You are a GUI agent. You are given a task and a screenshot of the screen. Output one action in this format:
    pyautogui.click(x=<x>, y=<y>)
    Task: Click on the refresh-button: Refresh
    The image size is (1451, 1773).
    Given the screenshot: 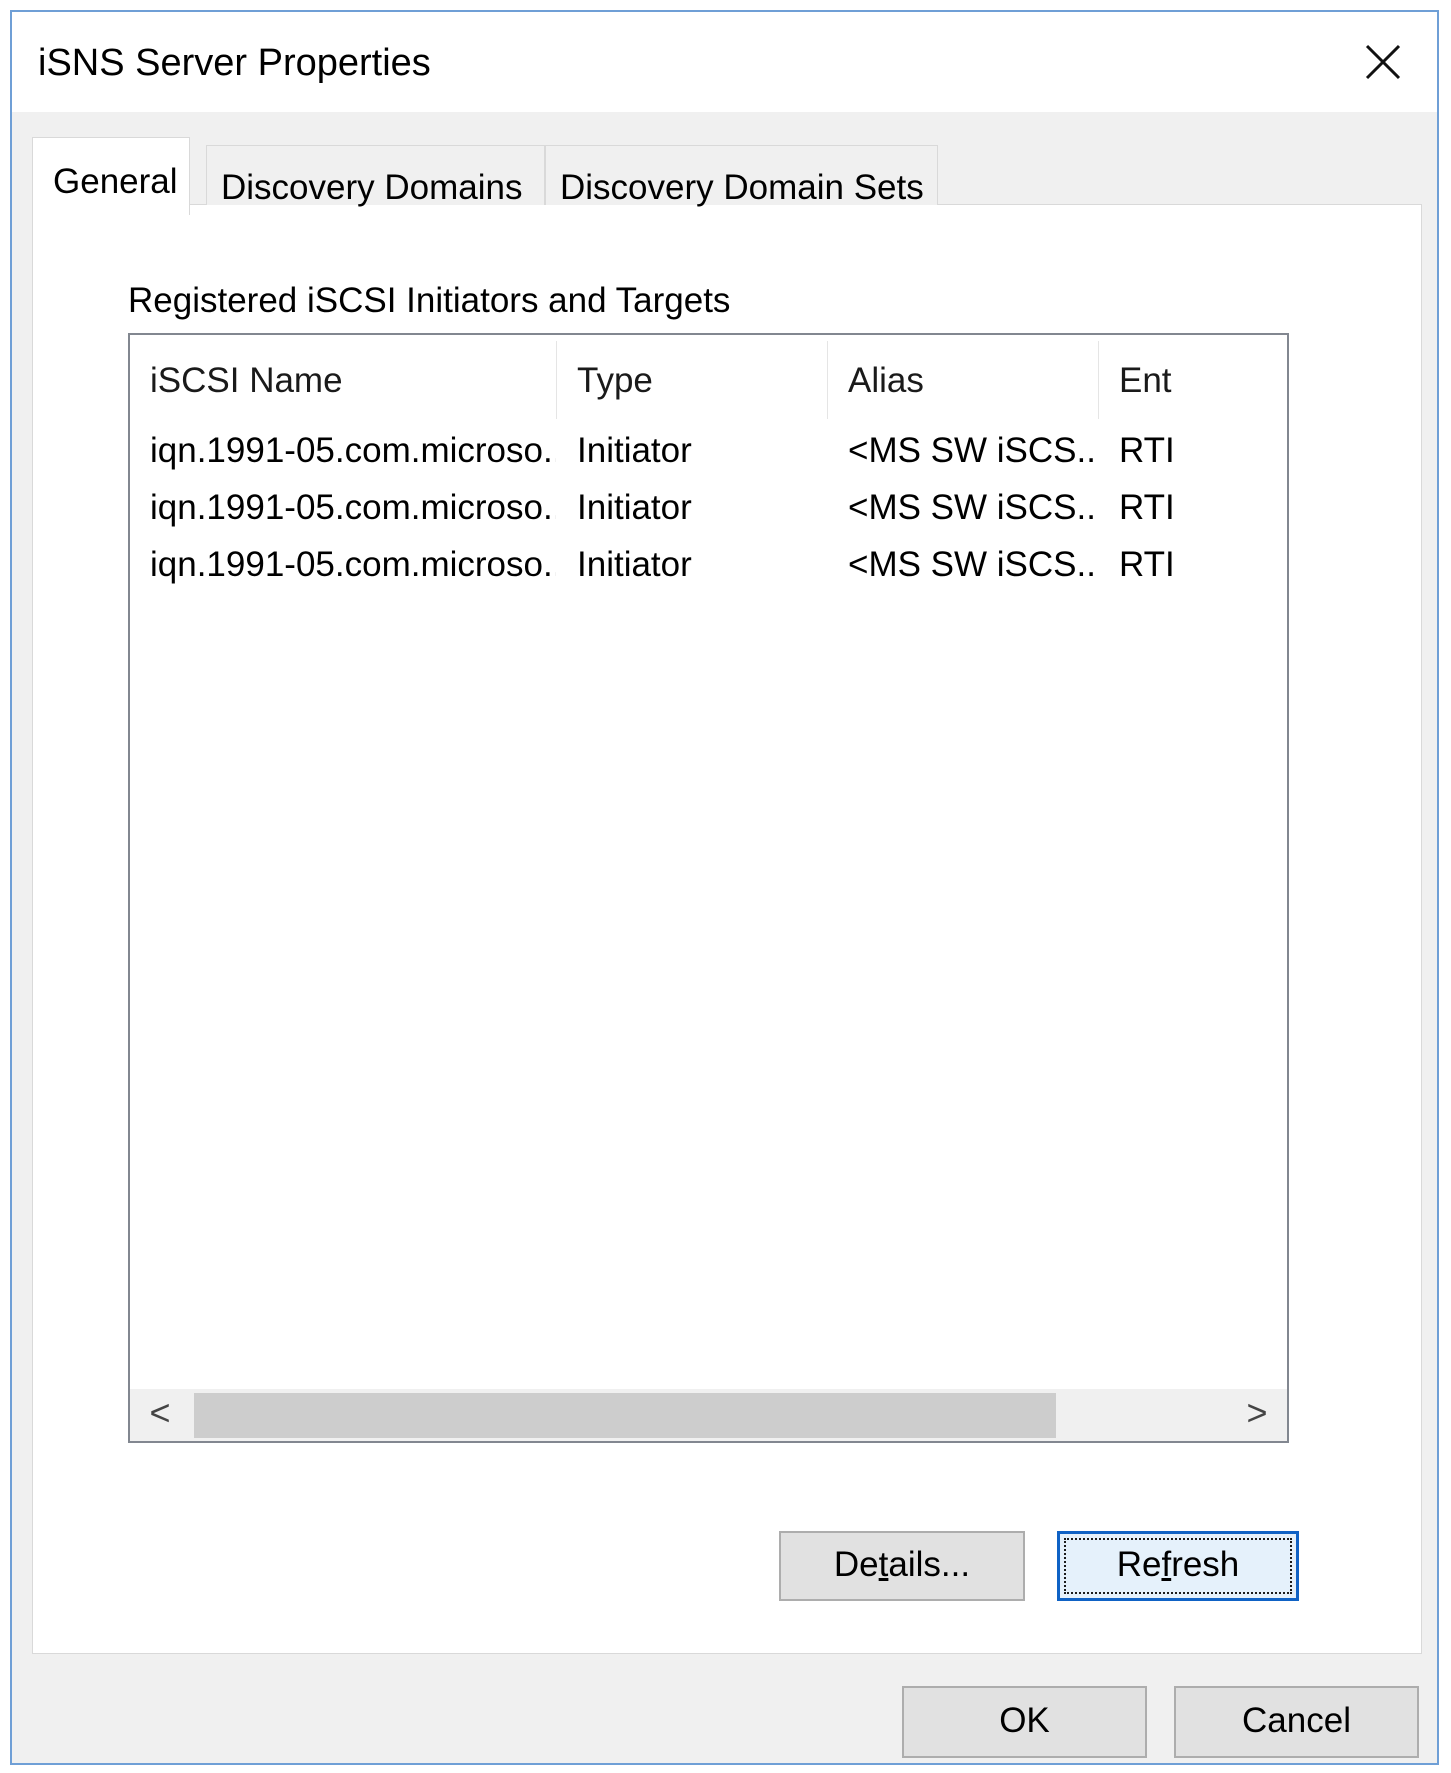 What is the action you would take?
    pyautogui.click(x=1178, y=1566)
    